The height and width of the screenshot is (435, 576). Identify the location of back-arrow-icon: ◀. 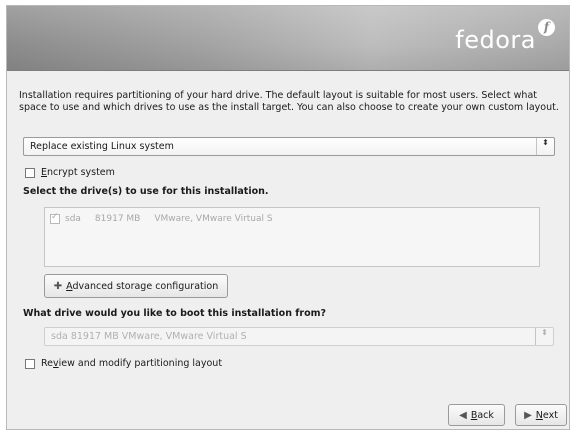
(463, 415).